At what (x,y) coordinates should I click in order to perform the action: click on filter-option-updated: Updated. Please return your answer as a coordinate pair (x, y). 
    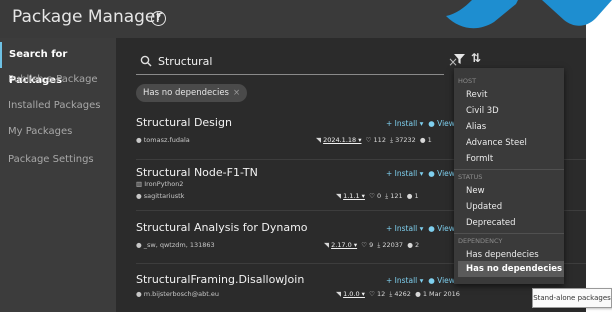
    Looking at the image, I should click on (484, 207).